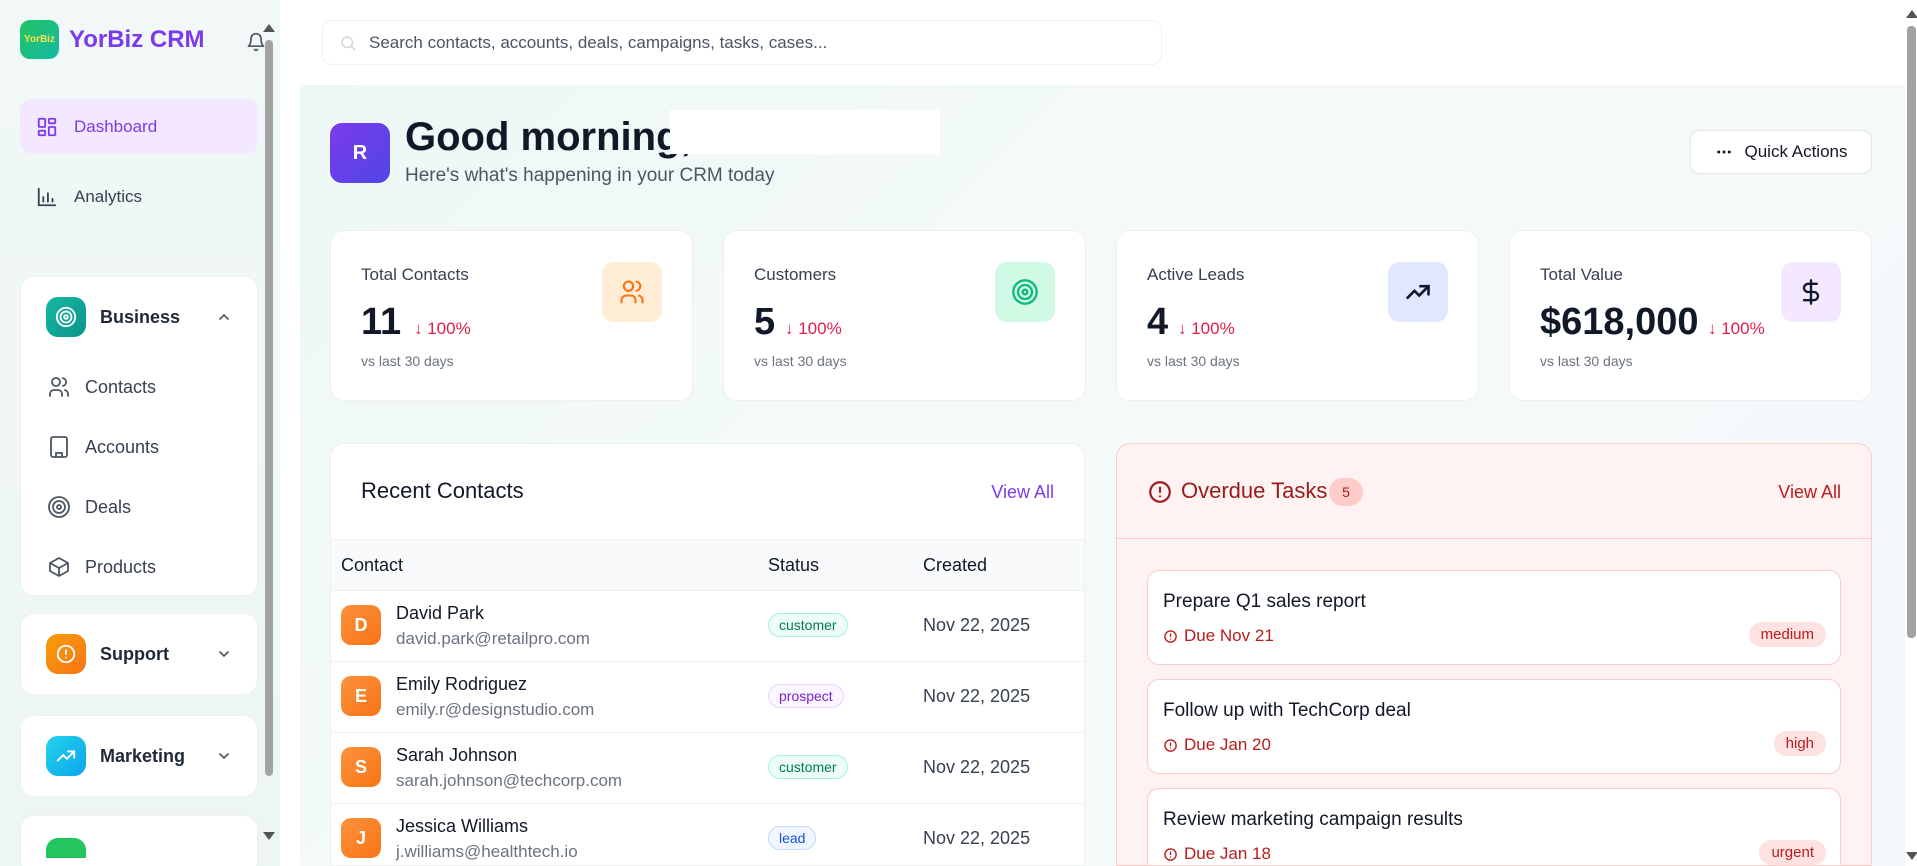 Image resolution: width=1917 pixels, height=866 pixels. I want to click on task-due: Due Nov 21, so click(1218, 636).